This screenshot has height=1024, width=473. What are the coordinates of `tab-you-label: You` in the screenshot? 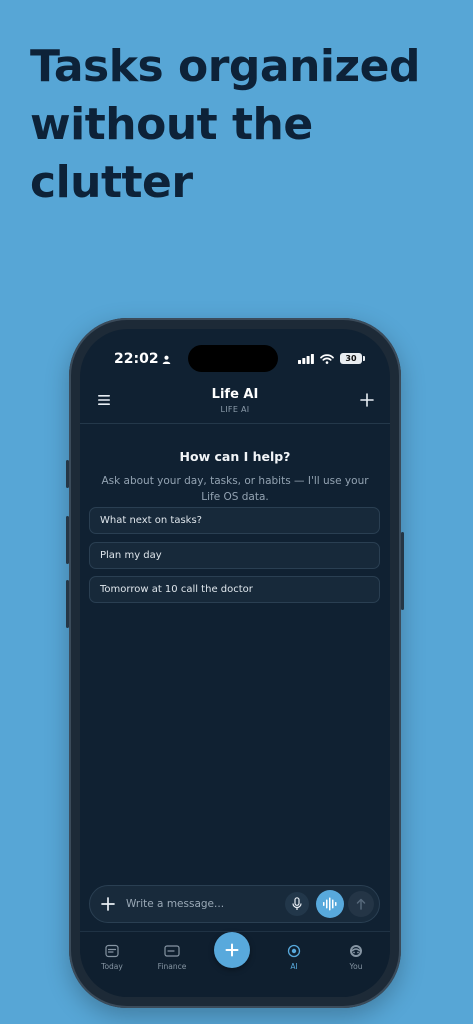 It's located at (356, 966).